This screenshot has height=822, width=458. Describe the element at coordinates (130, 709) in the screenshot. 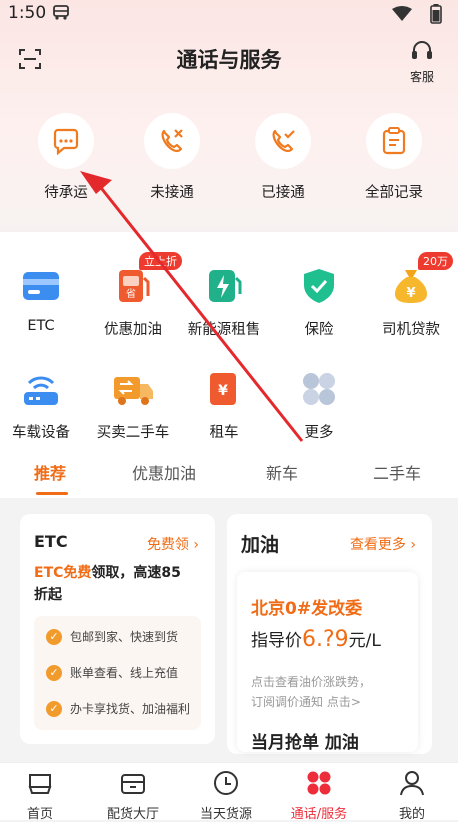

I see `feature-text: 办卡享找货、加油福利` at that location.